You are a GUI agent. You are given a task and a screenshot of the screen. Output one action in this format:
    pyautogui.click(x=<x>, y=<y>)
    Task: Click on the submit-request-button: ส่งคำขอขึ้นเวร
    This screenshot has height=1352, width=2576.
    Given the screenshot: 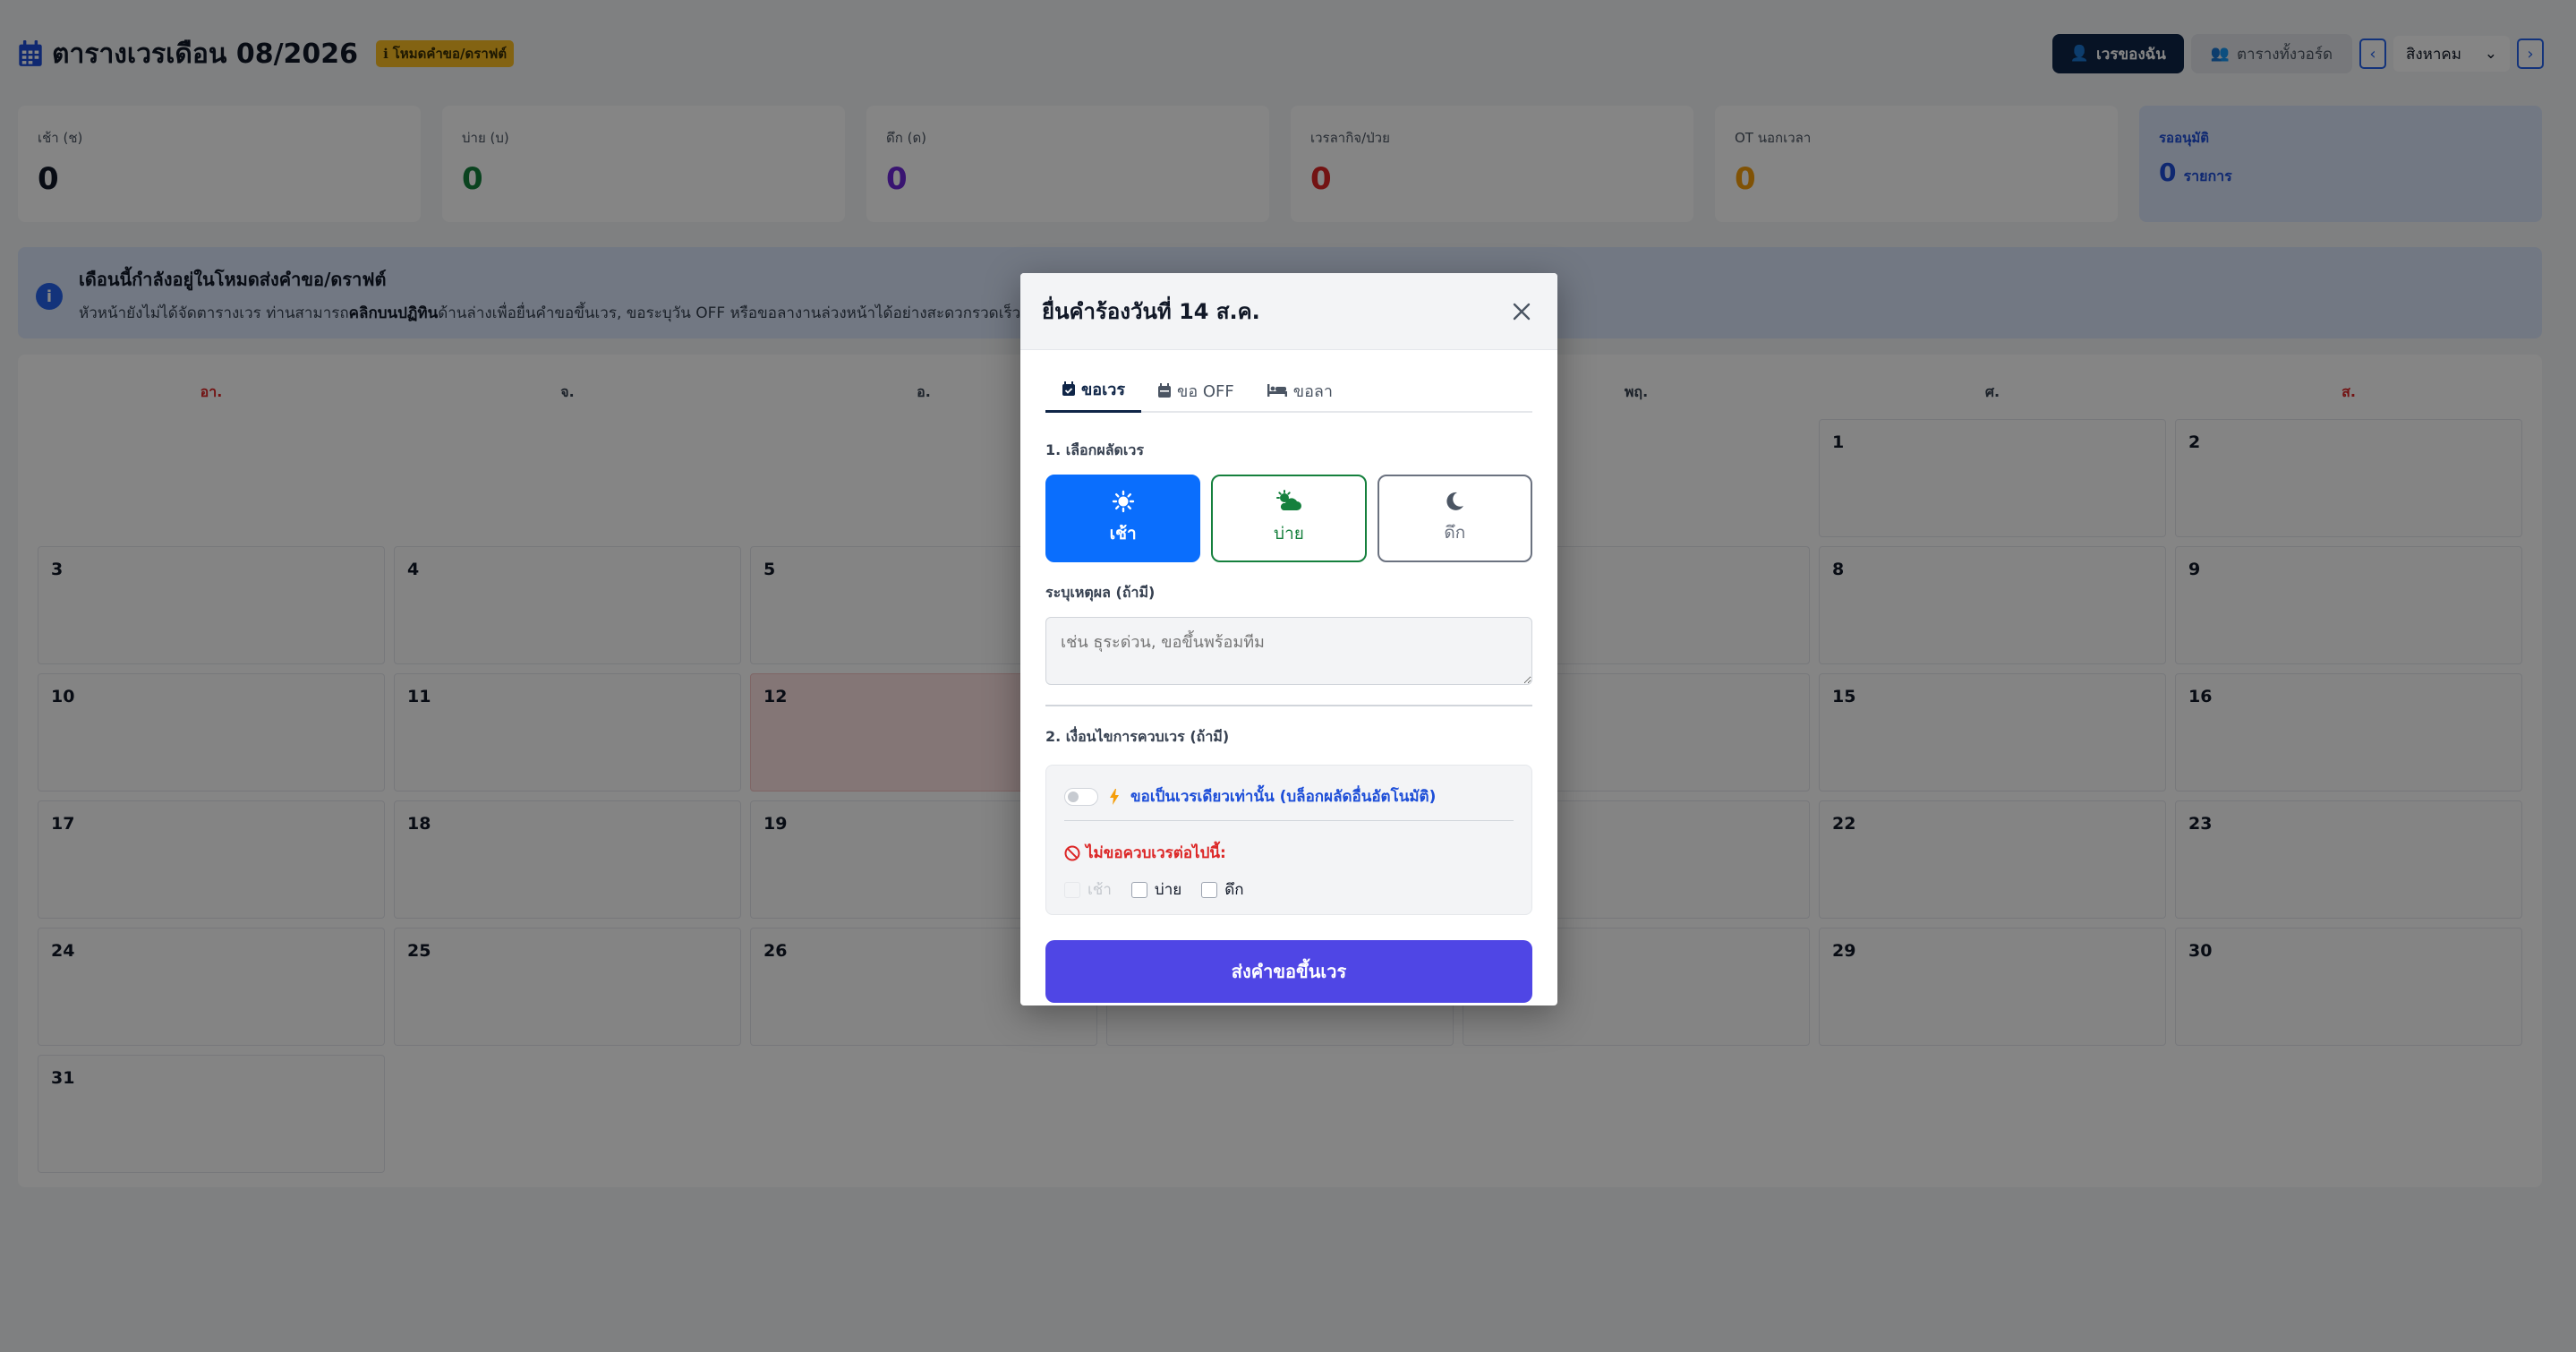 What is the action you would take?
    pyautogui.click(x=1288, y=972)
    